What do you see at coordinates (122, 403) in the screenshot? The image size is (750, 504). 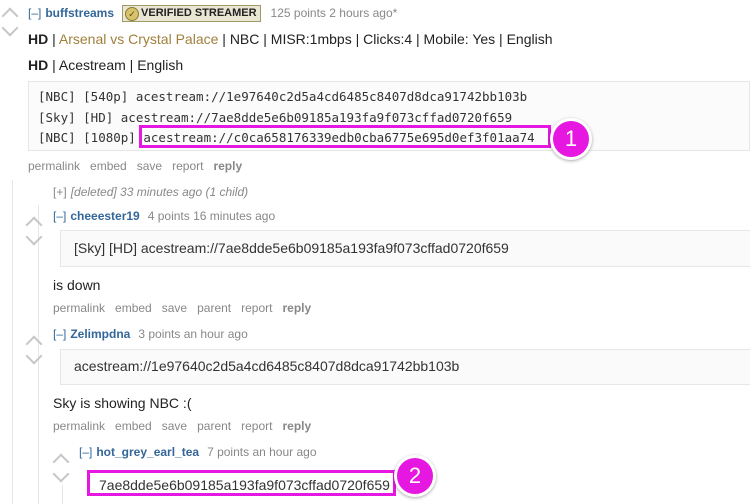 I see `comment-body: Sky is showing NBC :(` at bounding box center [122, 403].